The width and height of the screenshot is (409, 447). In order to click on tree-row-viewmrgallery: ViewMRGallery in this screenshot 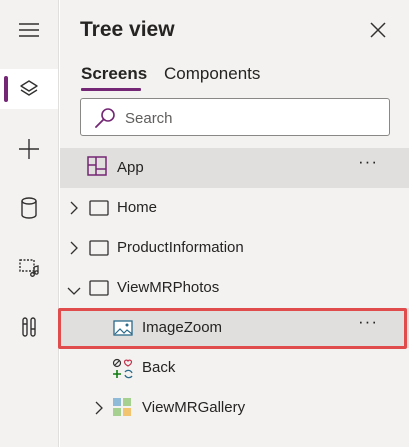, I will do `click(234, 408)`.